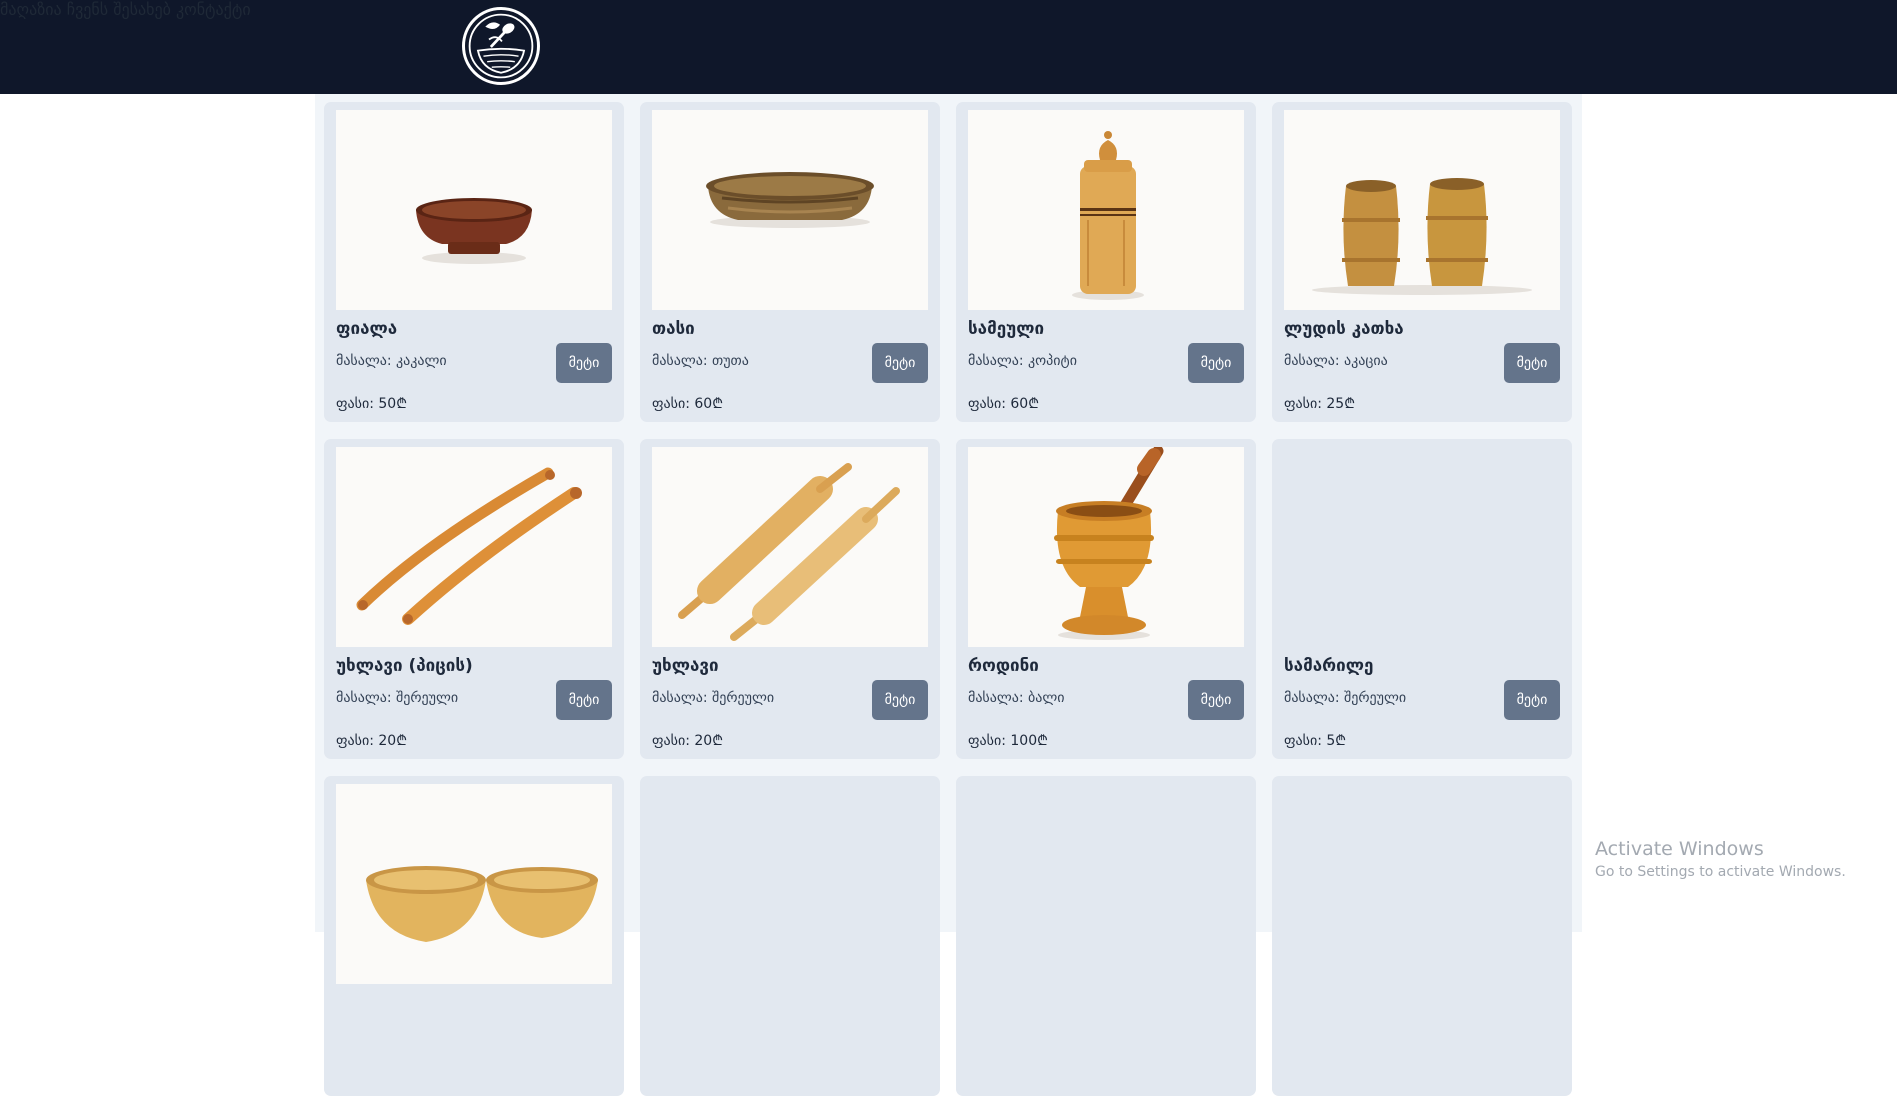  I want to click on mortar-and-pestle-image, so click(1106, 547).